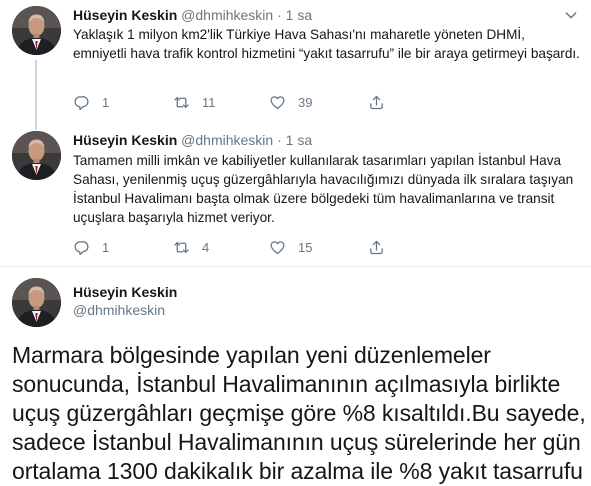  I want to click on chevron-down-icon, so click(571, 15).